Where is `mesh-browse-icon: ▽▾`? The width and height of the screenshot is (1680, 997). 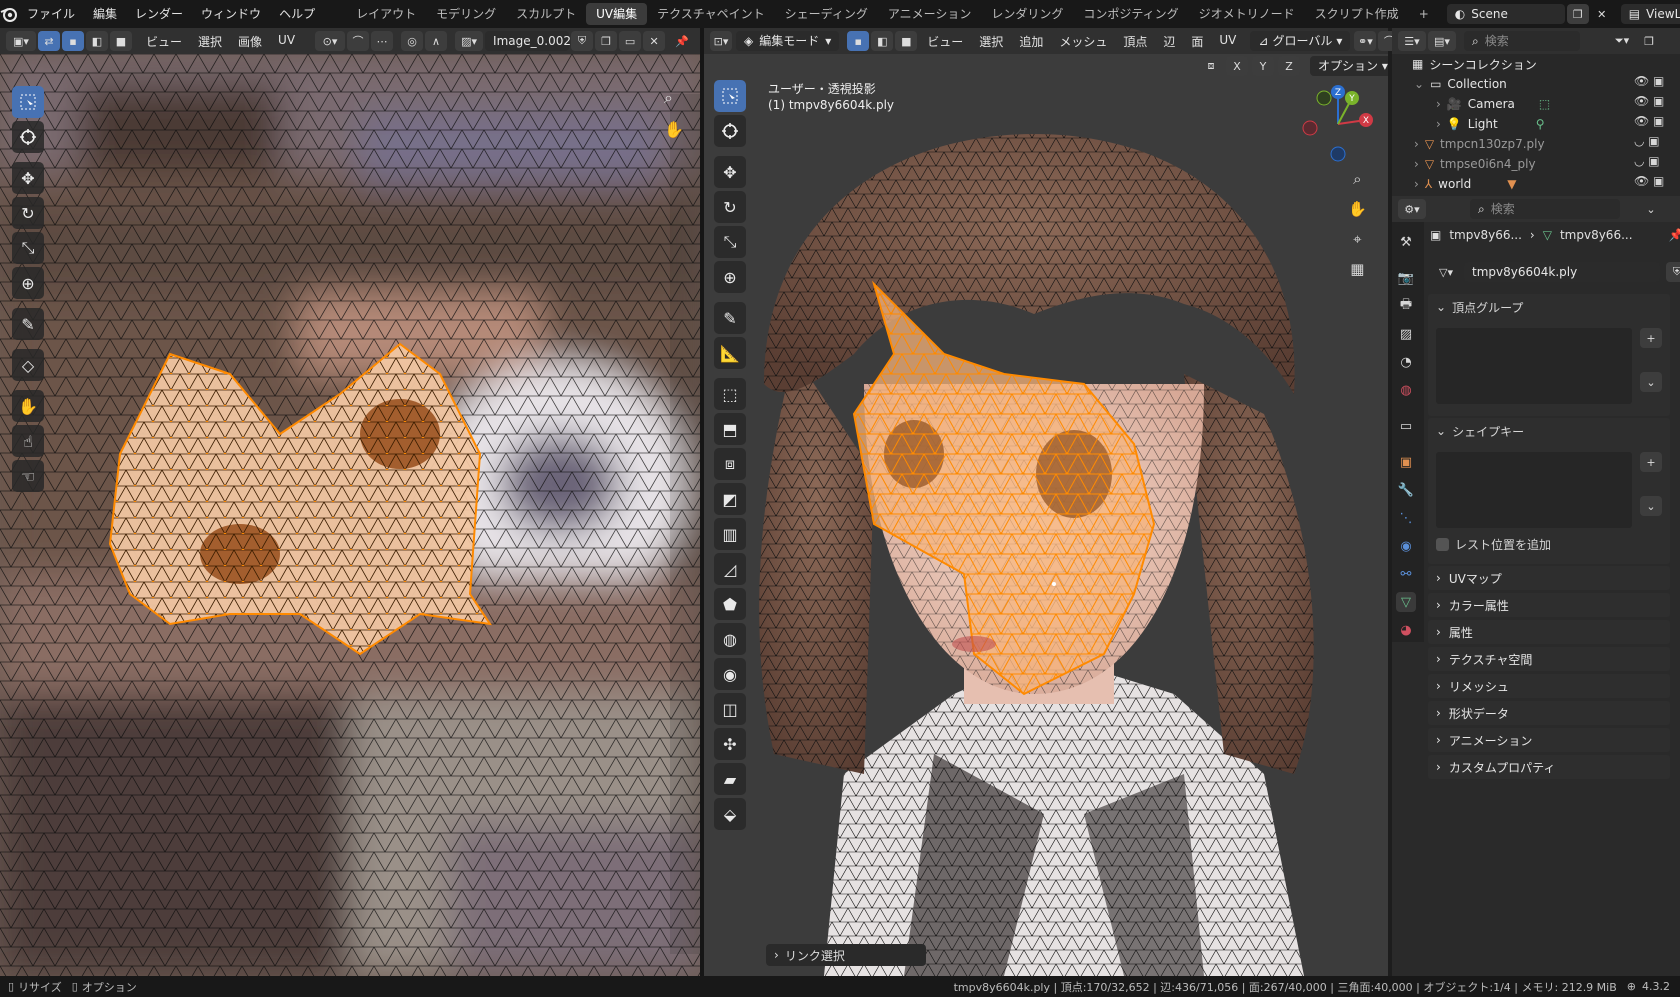
mesh-browse-icon: ▽▾ is located at coordinates (1446, 272).